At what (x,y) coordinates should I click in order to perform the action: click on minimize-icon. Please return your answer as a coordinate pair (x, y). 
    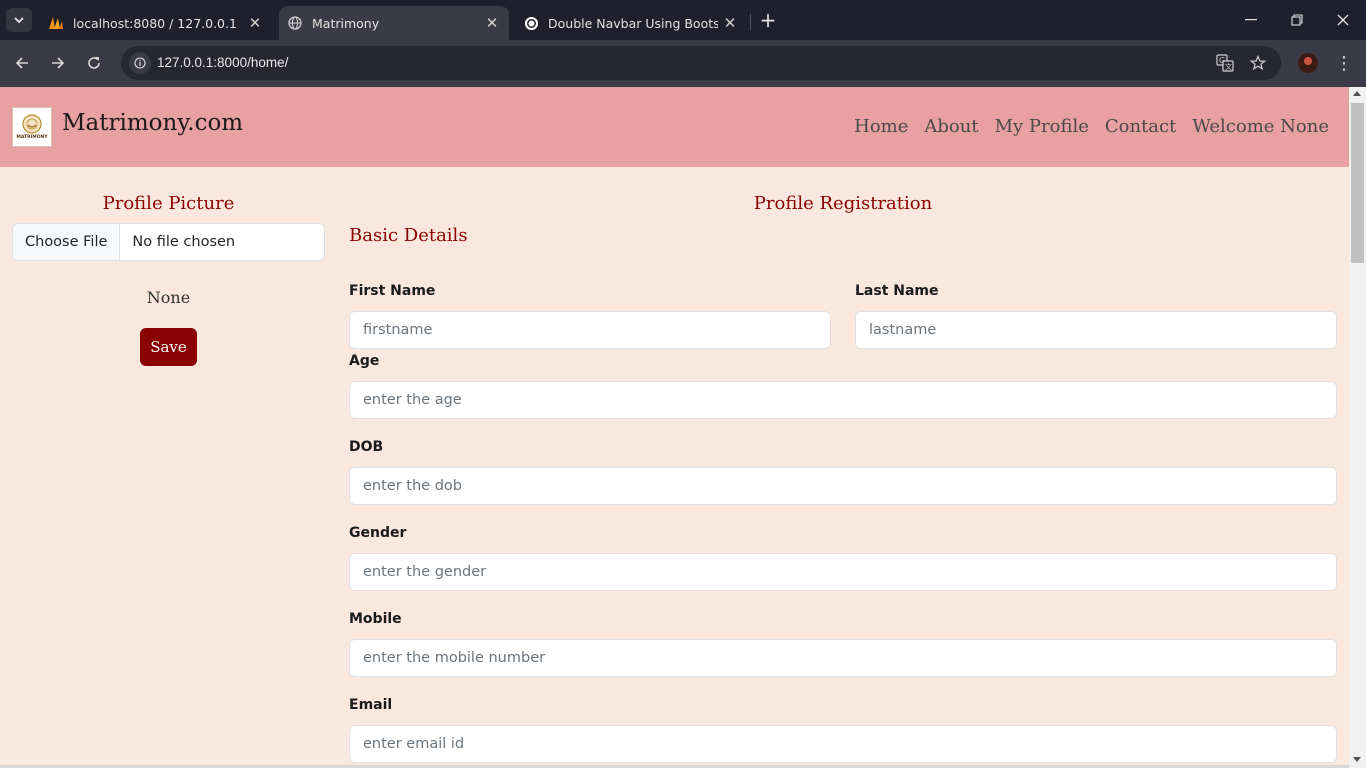
    Looking at the image, I should click on (1251, 20).